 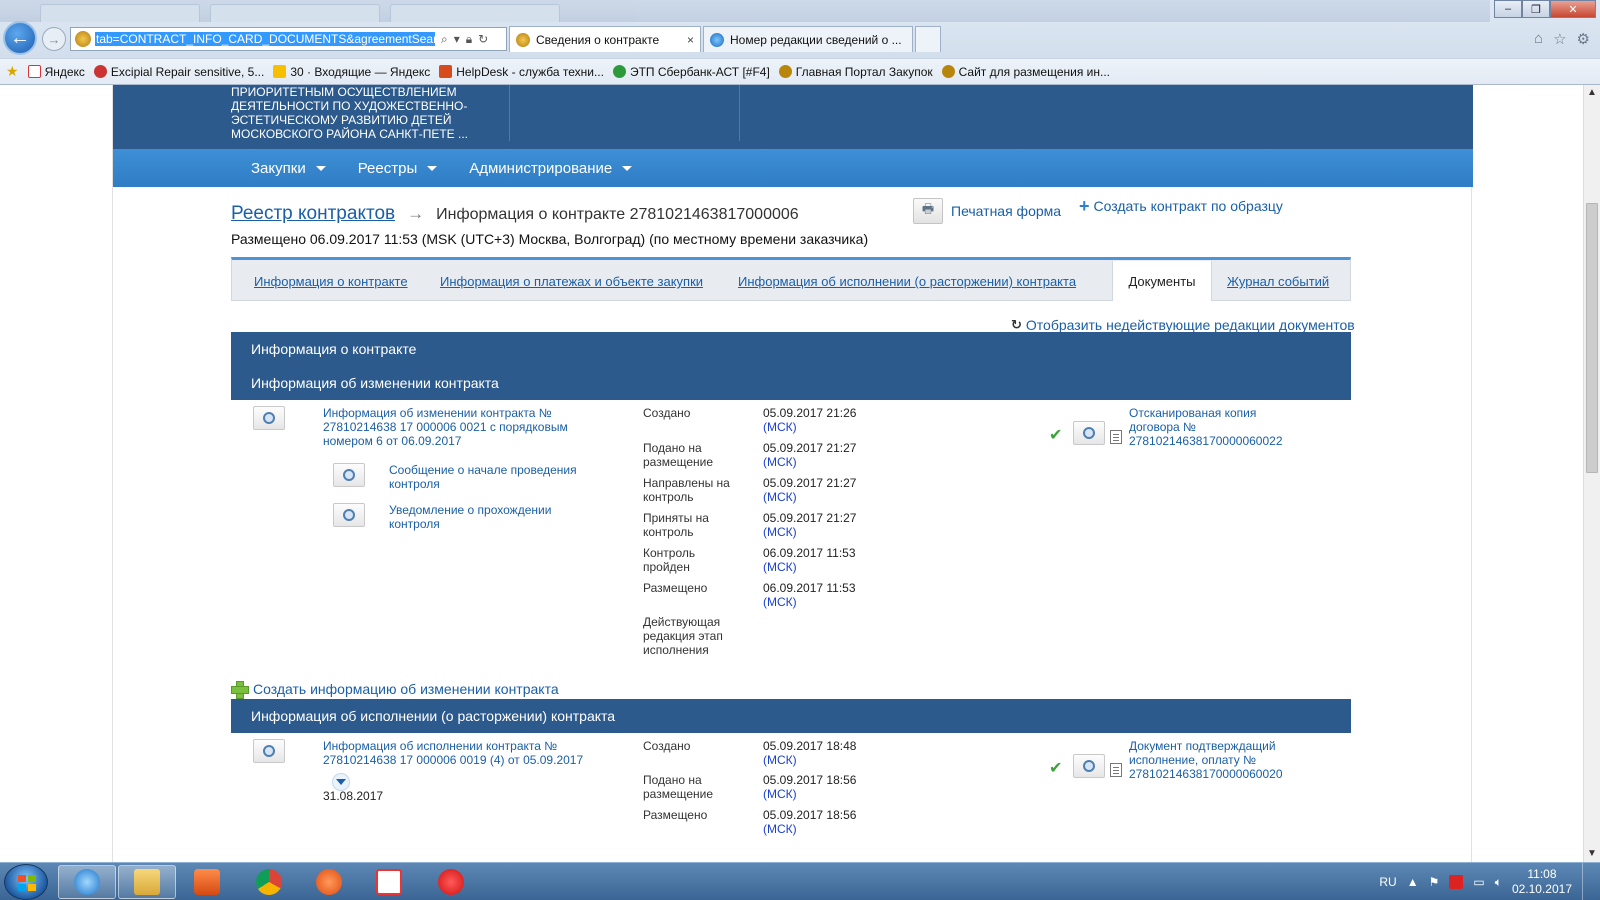 What do you see at coordinates (1592, 854) in the screenshot?
I see `chevron-down-icon: ▼` at bounding box center [1592, 854].